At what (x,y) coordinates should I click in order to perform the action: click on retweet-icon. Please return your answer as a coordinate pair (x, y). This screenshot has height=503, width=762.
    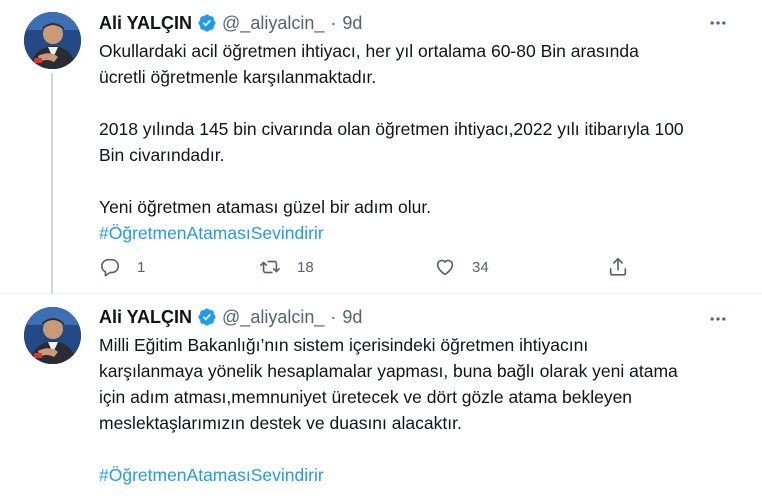
    Looking at the image, I should click on (270, 267).